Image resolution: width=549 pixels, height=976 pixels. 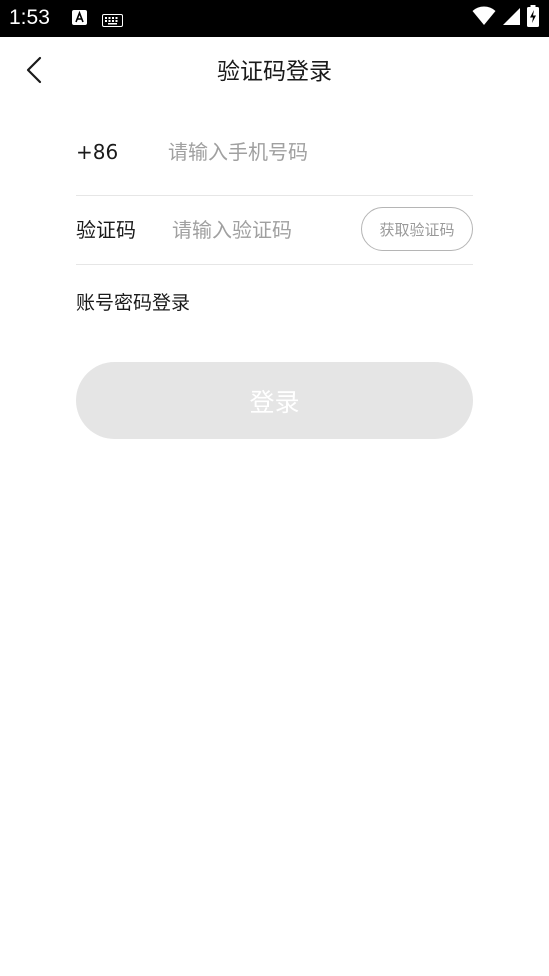 I want to click on status-right-icons, so click(x=505, y=18).